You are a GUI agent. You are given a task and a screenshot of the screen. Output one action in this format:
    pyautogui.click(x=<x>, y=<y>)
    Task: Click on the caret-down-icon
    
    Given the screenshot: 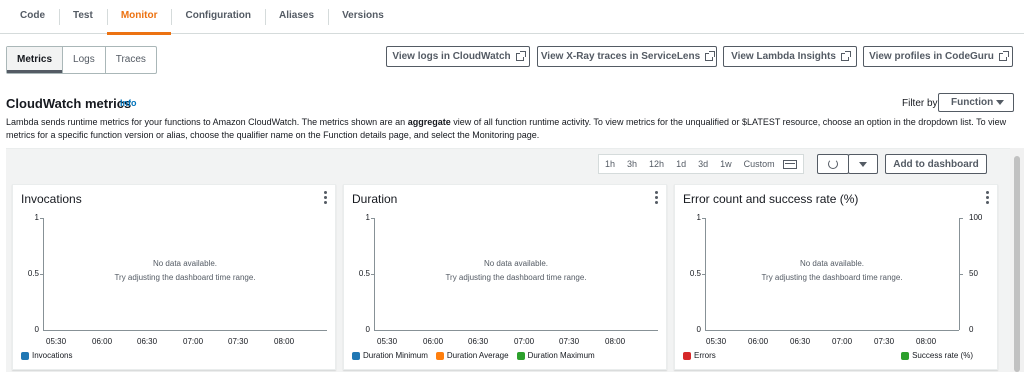 What is the action you would take?
    pyautogui.click(x=863, y=164)
    